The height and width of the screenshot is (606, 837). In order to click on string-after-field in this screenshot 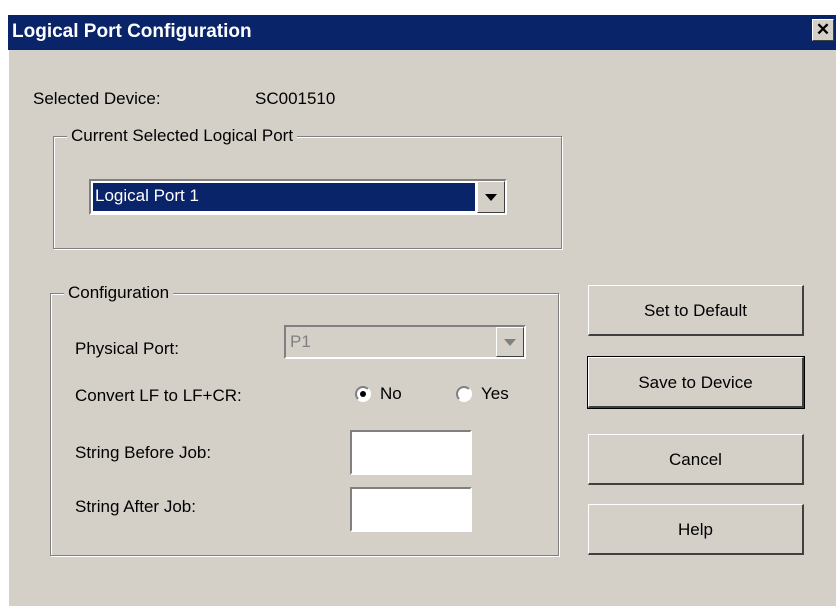, I will do `click(411, 509)`.